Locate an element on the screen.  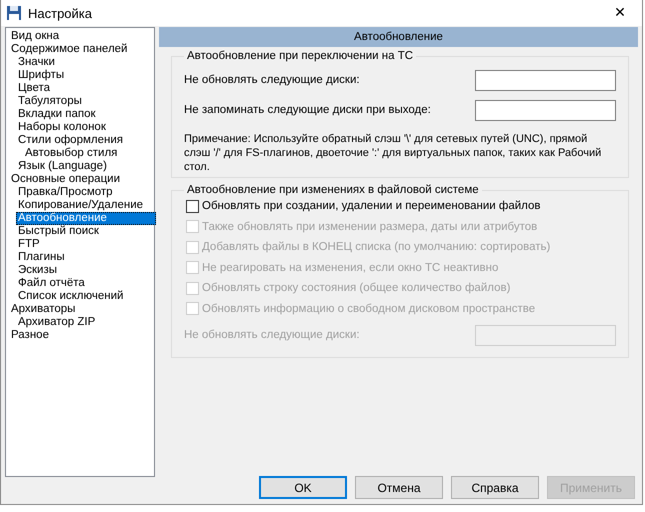
dialog-button: Справка is located at coordinates (495, 487).